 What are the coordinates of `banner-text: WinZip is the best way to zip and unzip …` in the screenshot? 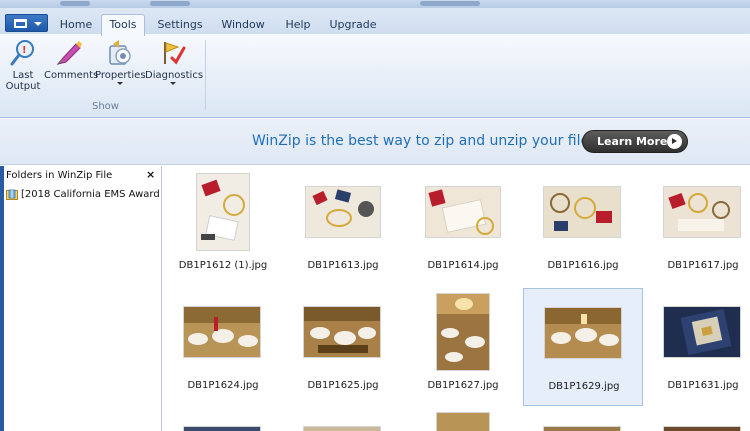 It's located at (426, 141).